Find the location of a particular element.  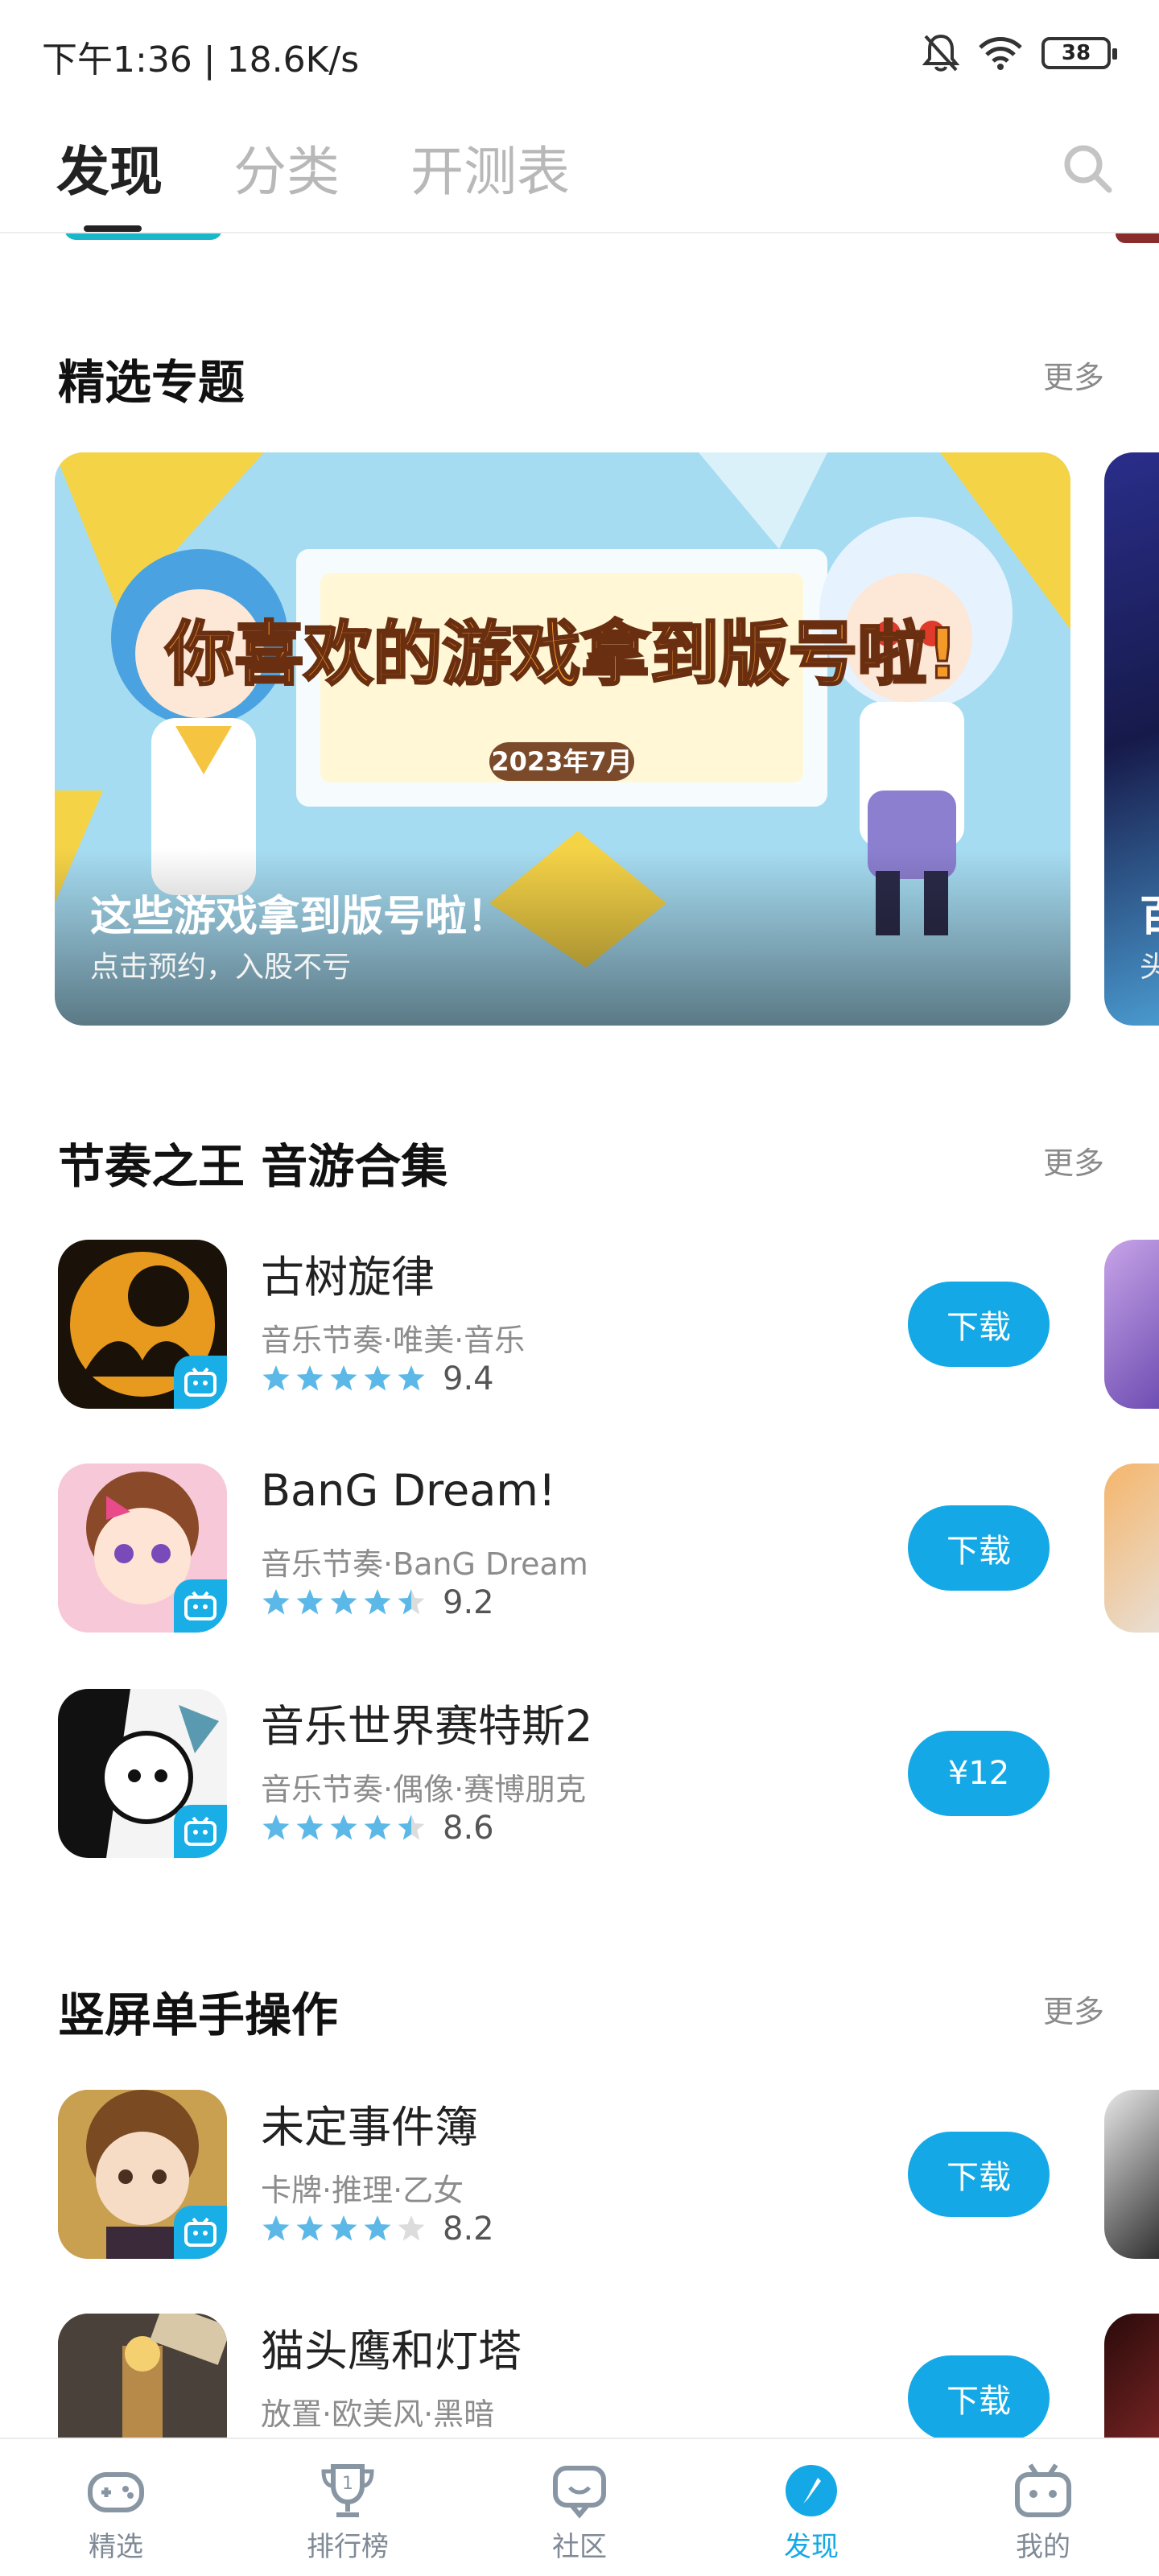

app-tags: 放置·欧美风·黑暗 is located at coordinates (378, 2414).